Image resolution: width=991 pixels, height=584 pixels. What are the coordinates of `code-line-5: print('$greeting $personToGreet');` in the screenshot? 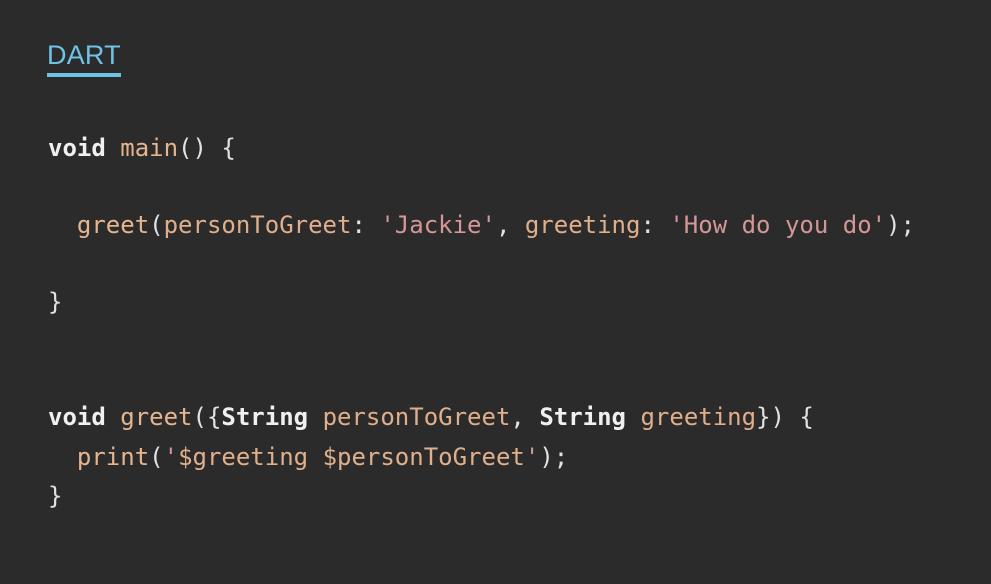 It's located at (308, 457).